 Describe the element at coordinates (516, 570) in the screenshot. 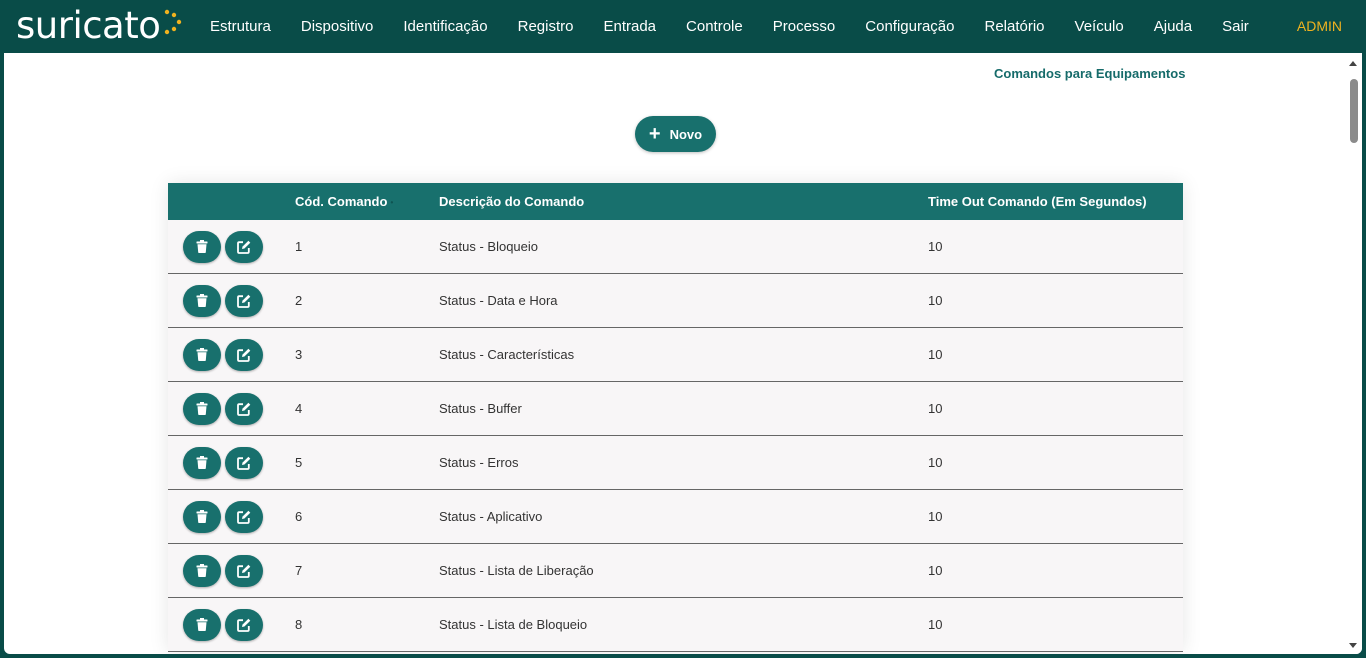

I see `cell-desc: Status - Lista de Liberação` at that location.